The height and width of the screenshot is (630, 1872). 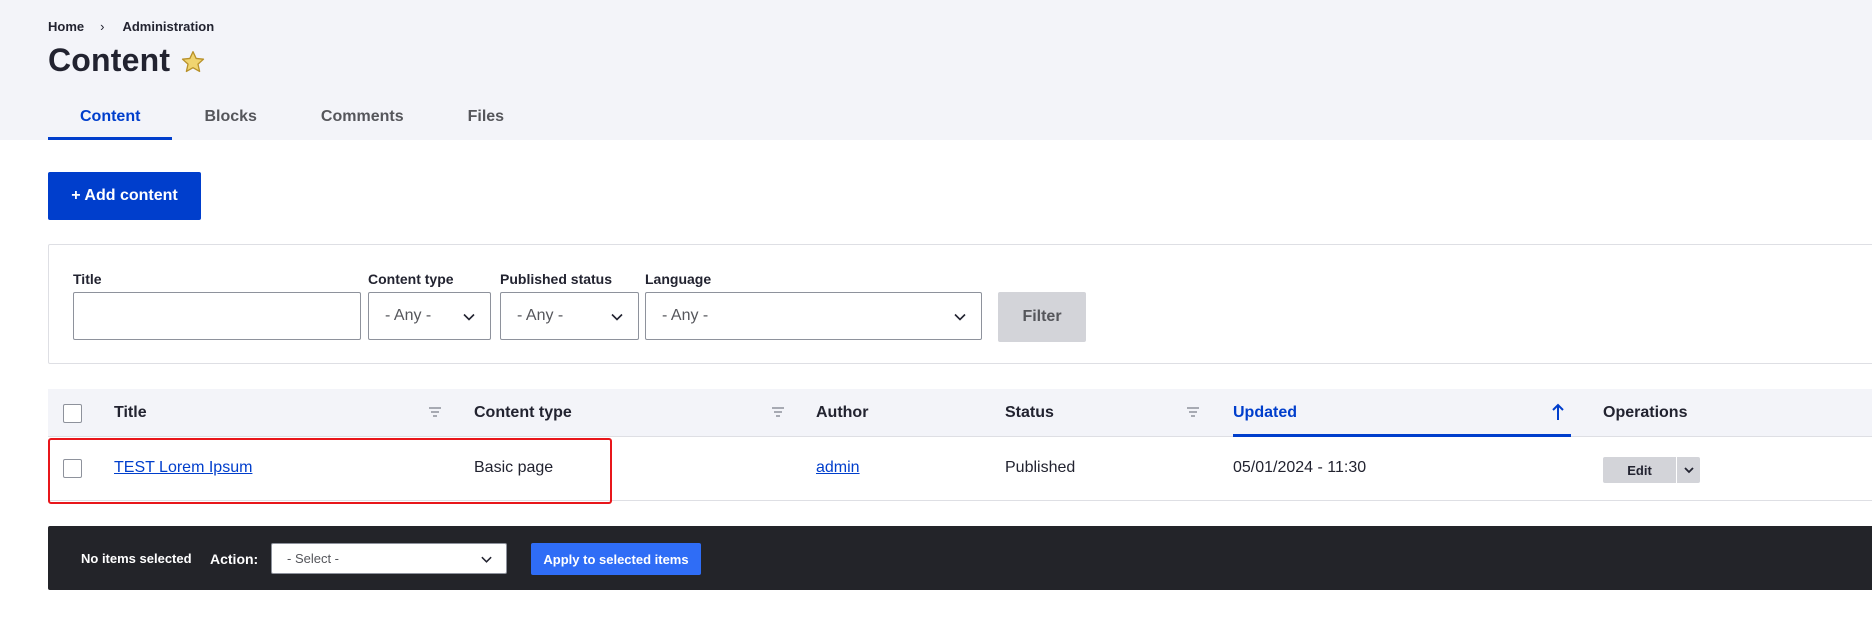 What do you see at coordinates (234, 559) in the screenshot?
I see `action-label: Action:` at bounding box center [234, 559].